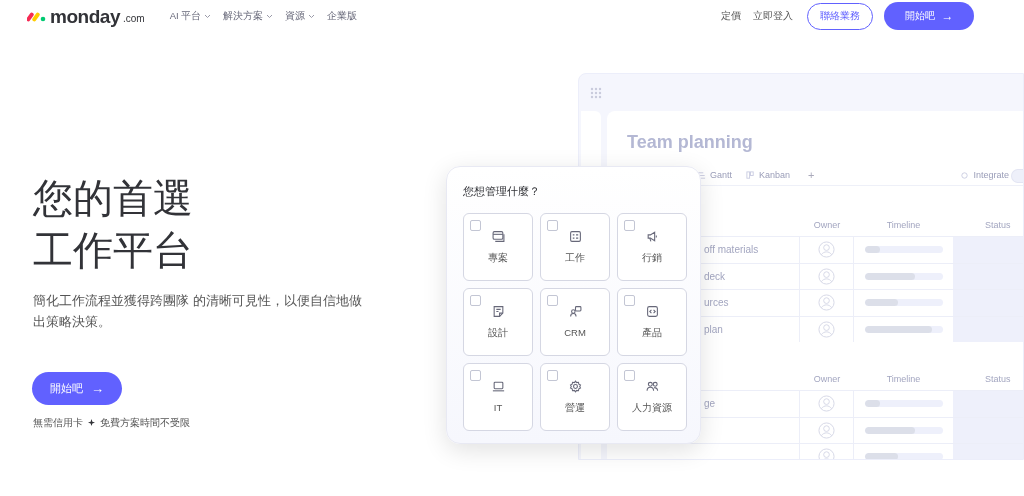  Describe the element at coordinates (840, 16) in the screenshot. I see `contact-sales-button: 聯絡業務` at that location.